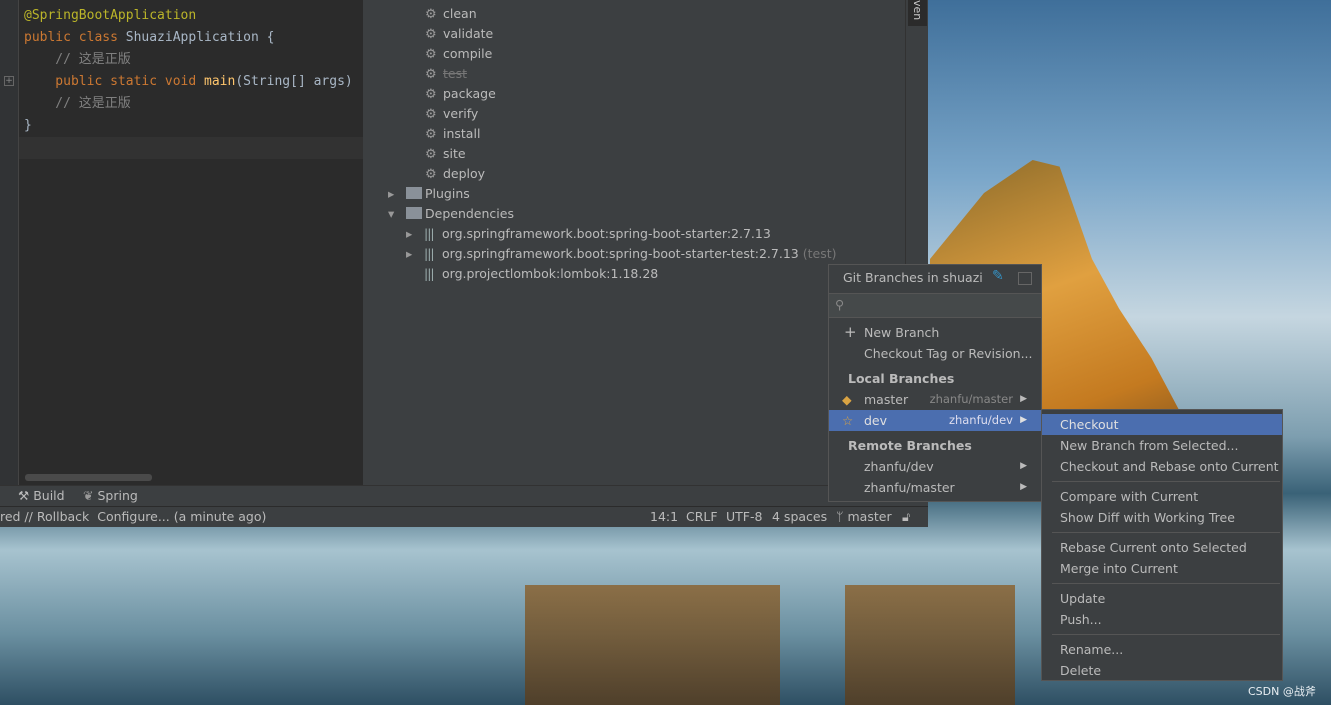 The height and width of the screenshot is (705, 1331). I want to click on folder-icon, so click(414, 193).